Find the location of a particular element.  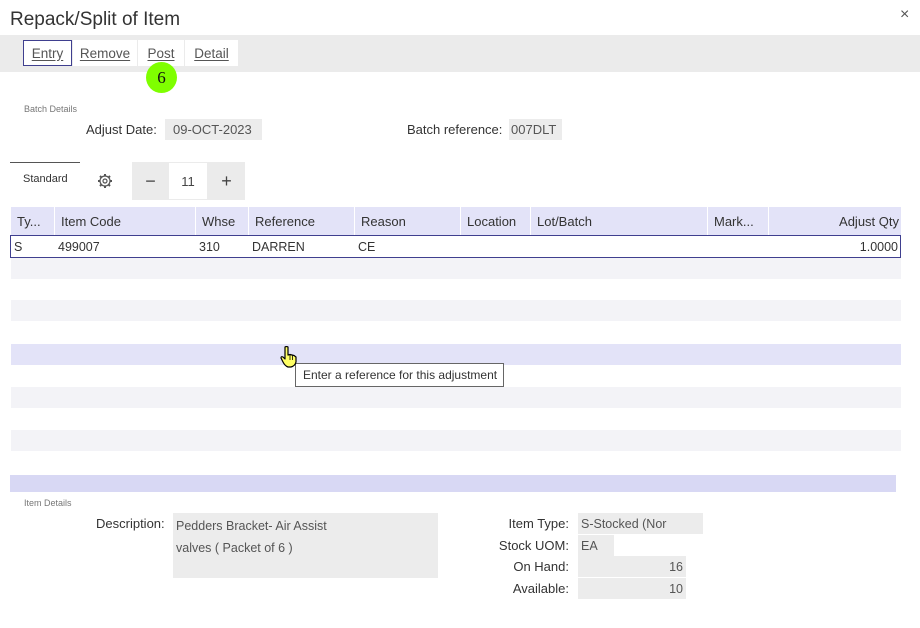

remove-button: Remove is located at coordinates (105, 53).